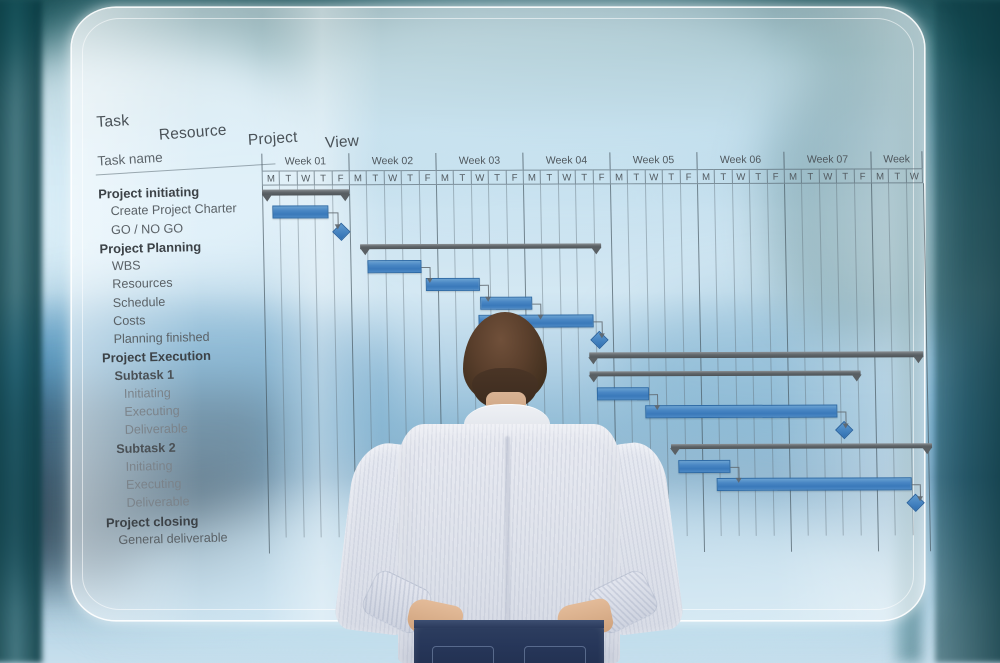 This screenshot has width=1000, height=663. I want to click on day-header-18: W, so click(566, 177).